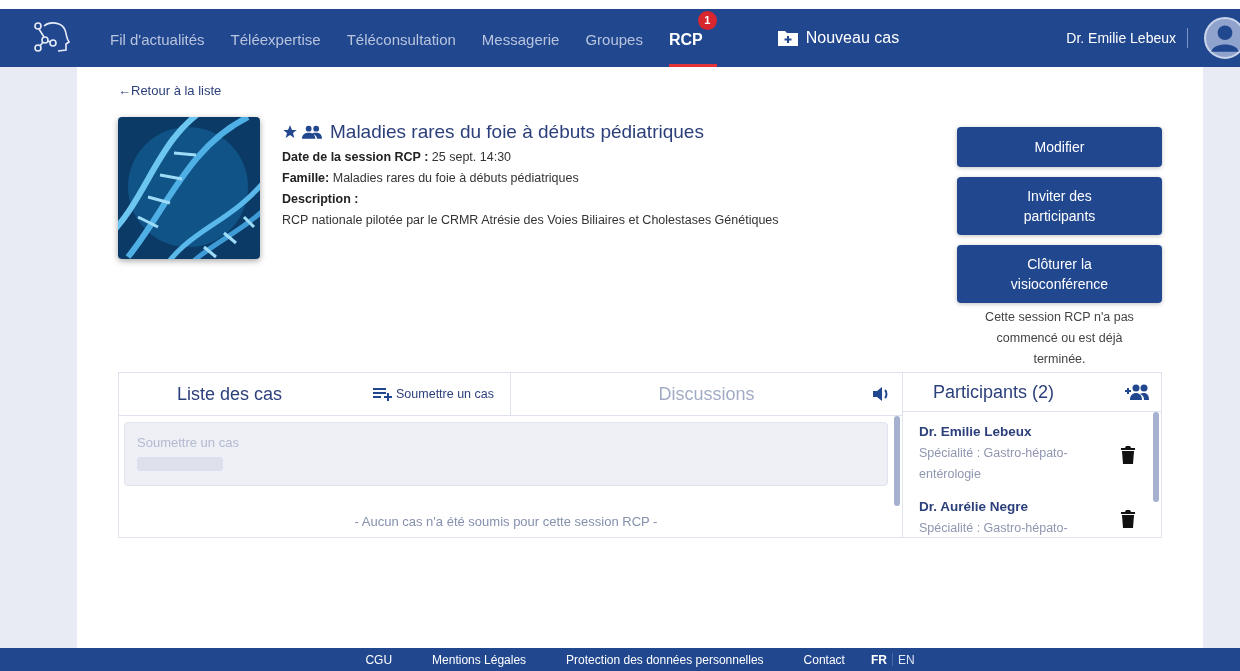  Describe the element at coordinates (517, 132) in the screenshot. I see `session-title: Maladies rares du foie à débuts pédiatriques` at that location.